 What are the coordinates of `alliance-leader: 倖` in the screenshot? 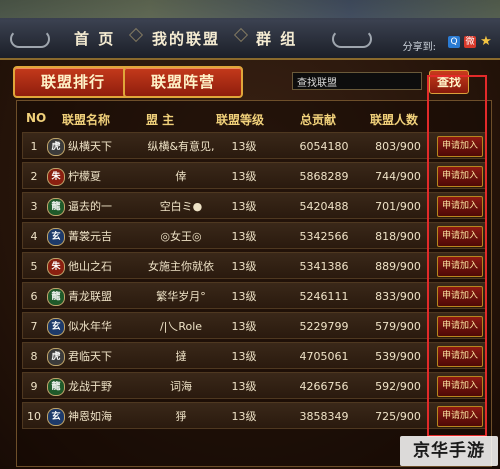 It's located at (181, 176).